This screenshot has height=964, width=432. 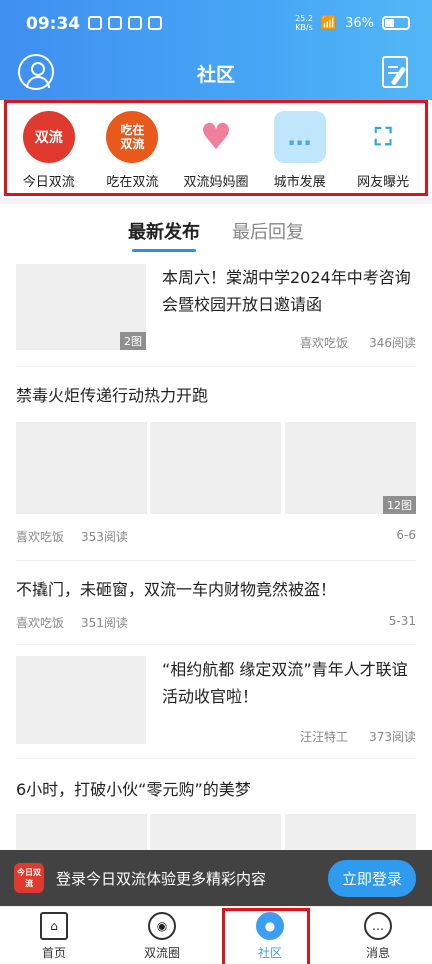 What do you see at coordinates (161, 878) in the screenshot?
I see `banner-text: 登录今日双流体验更多精彩内容` at bounding box center [161, 878].